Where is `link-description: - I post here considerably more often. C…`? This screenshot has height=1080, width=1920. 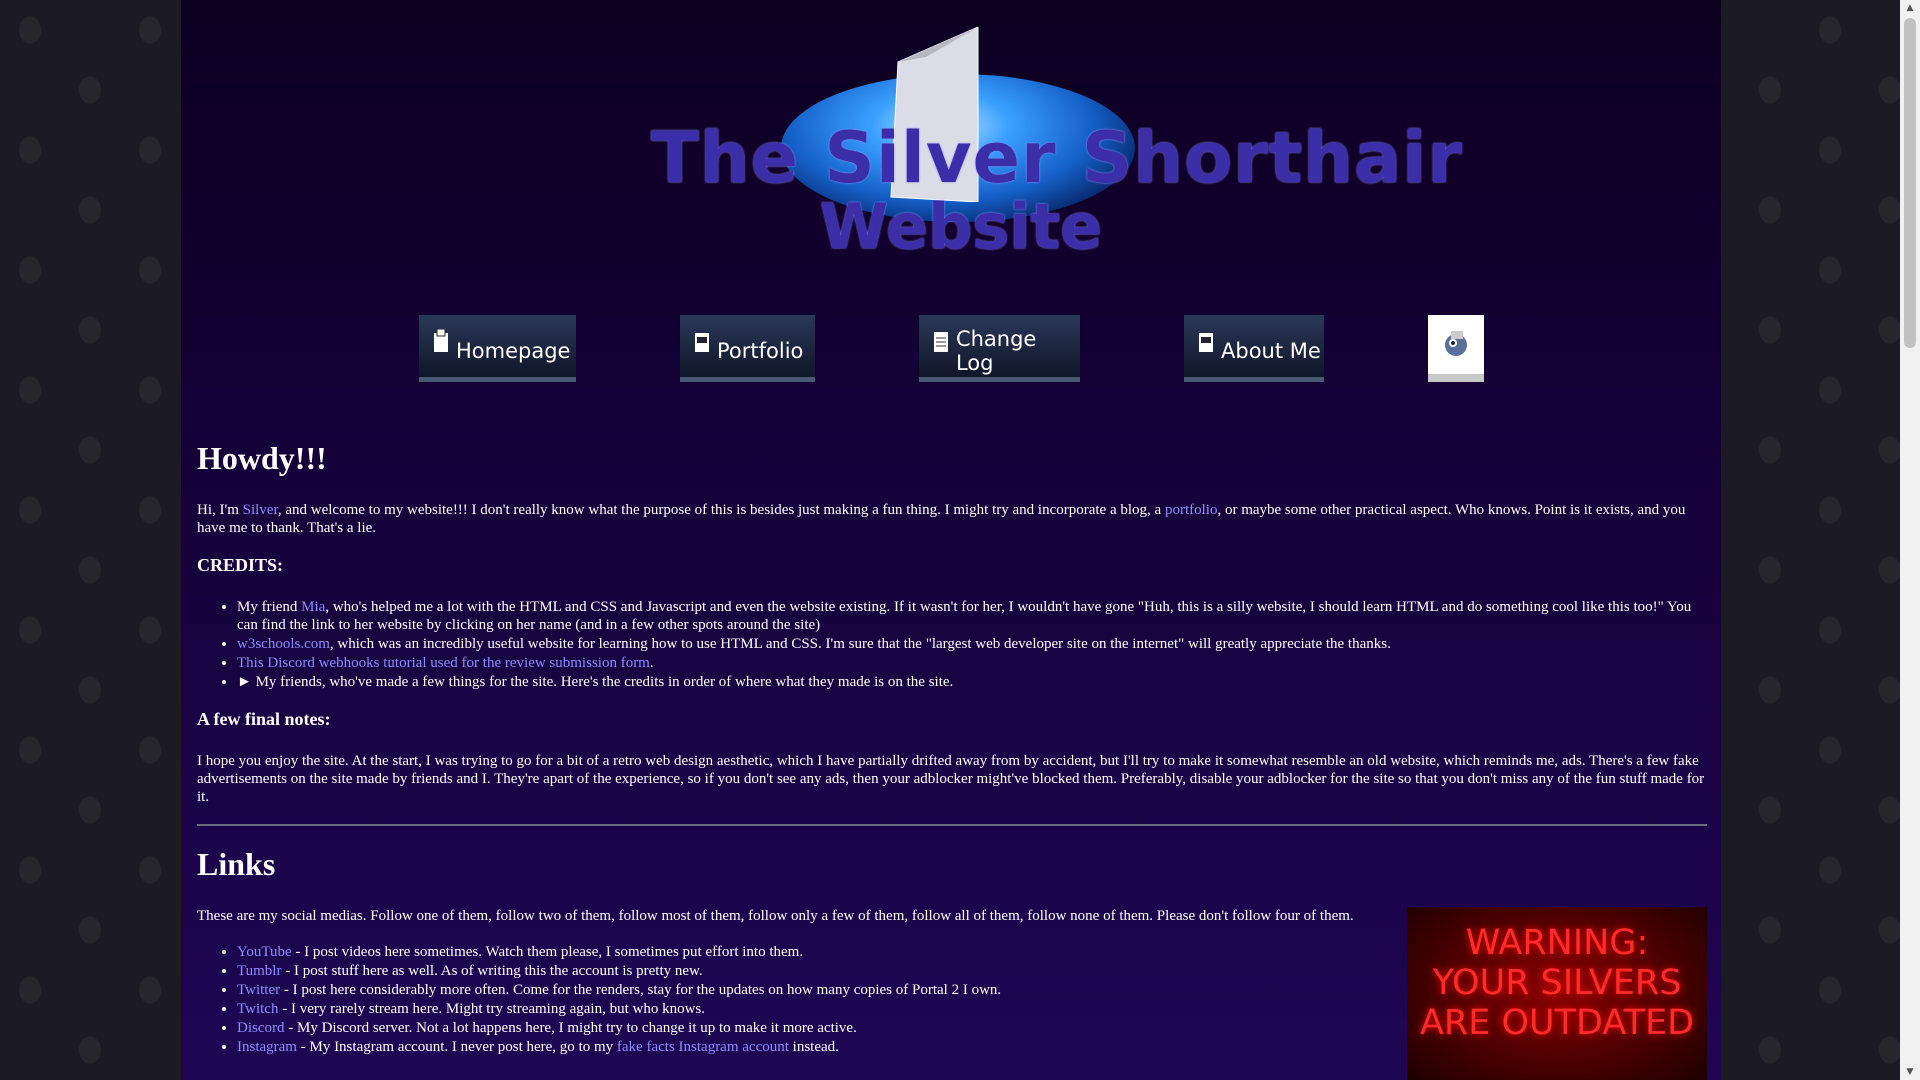
link-description: - I post here considerably more often. C… is located at coordinates (641, 990).